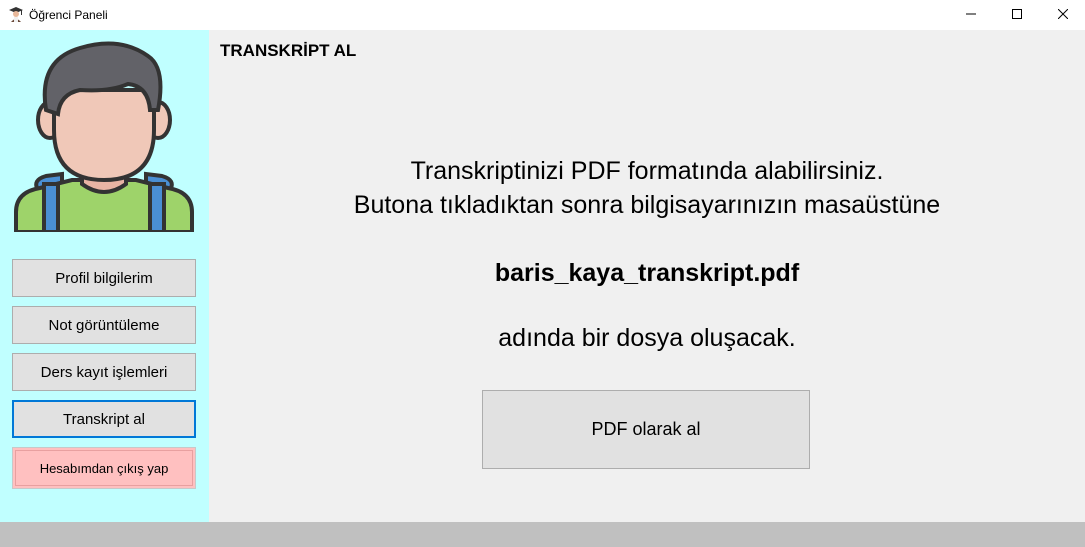 The height and width of the screenshot is (547, 1085). Describe the element at coordinates (16, 14) in the screenshot. I see `graduate-icon` at that location.